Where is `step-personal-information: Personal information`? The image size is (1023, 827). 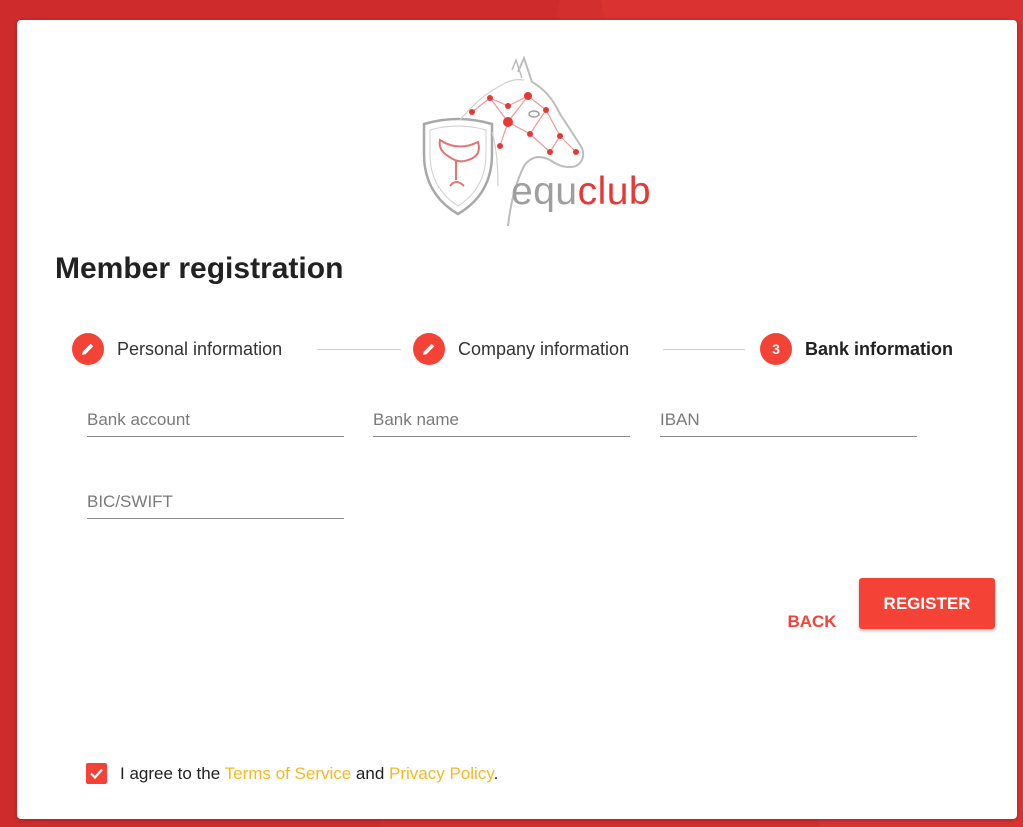 step-personal-information: Personal information is located at coordinates (177, 349).